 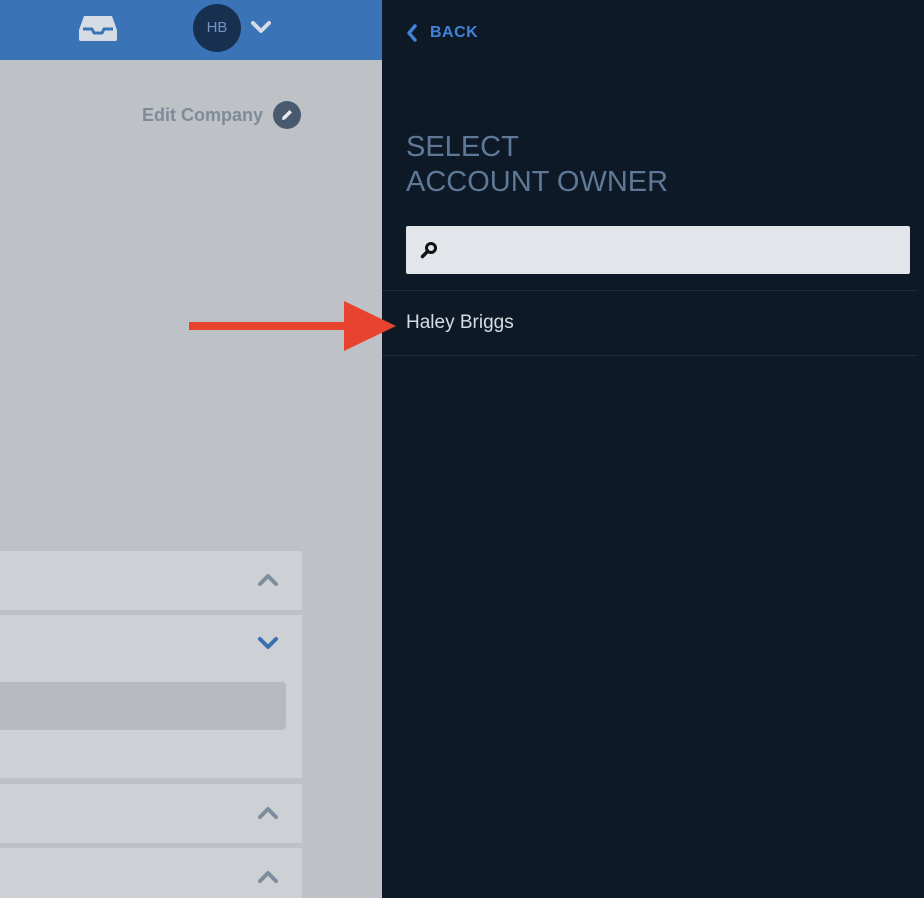 I want to click on inbox-icon, so click(x=98, y=28).